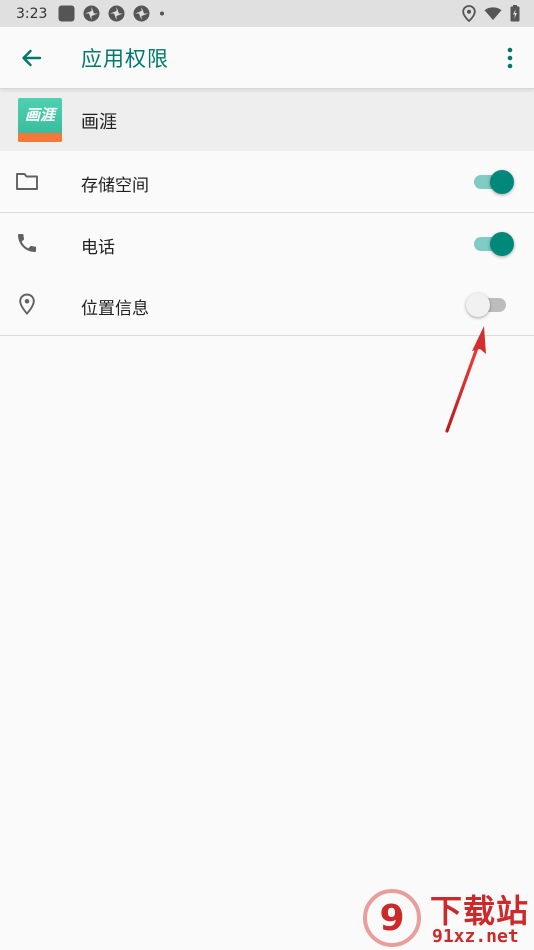 The height and width of the screenshot is (950, 534). Describe the element at coordinates (31, 58) in the screenshot. I see `arrow-left-icon` at that location.